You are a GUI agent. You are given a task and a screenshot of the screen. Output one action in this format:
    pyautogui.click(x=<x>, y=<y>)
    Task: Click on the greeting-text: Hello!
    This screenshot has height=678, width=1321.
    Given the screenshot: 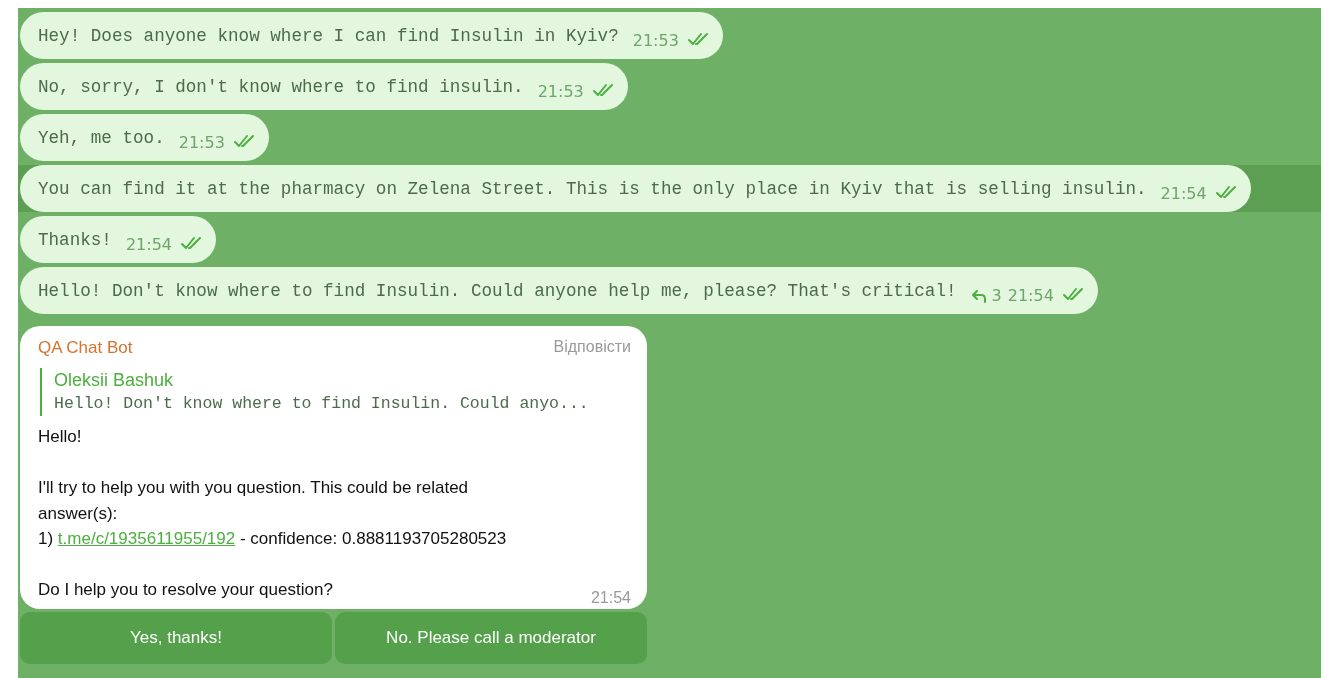 What is the action you would take?
    pyautogui.click(x=60, y=437)
    